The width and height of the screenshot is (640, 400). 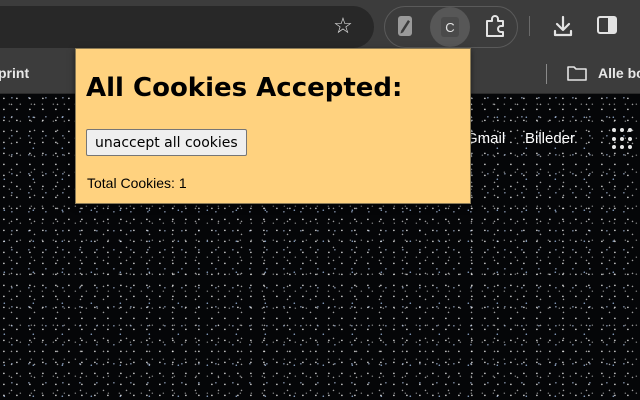 What do you see at coordinates (485, 138) in the screenshot?
I see `gmail-link: Gmail` at bounding box center [485, 138].